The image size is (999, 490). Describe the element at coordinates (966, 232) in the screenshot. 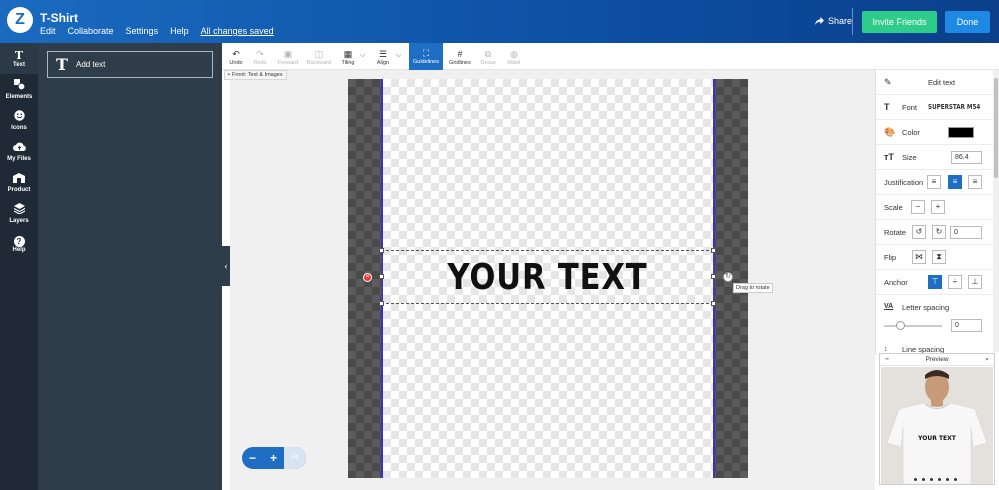

I see `rotate-input: 0` at that location.